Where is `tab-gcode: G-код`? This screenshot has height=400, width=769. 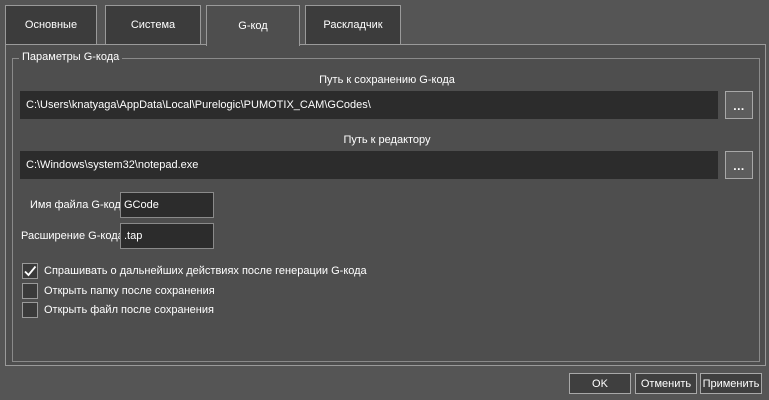
tab-gcode: G-код is located at coordinates (253, 25).